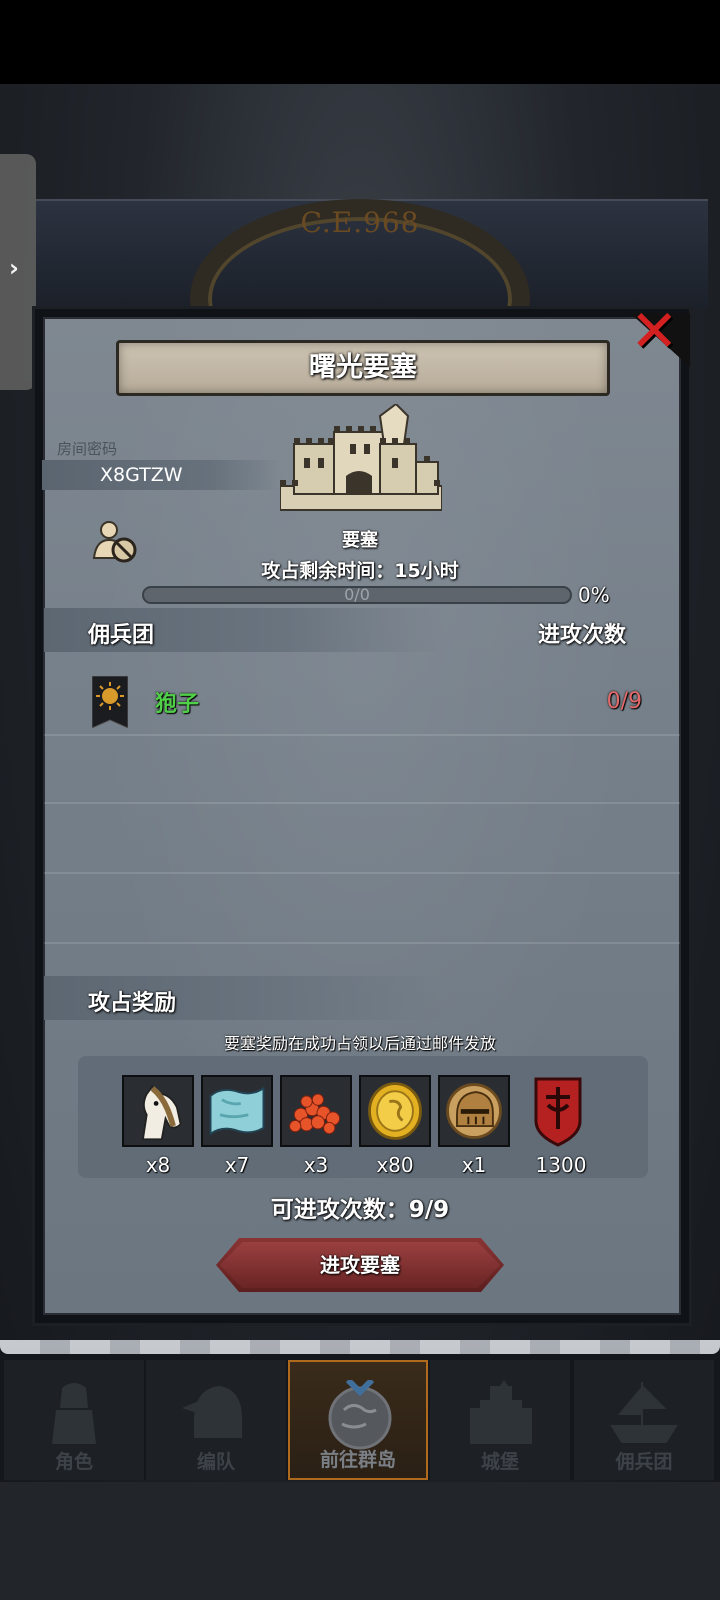 Image resolution: width=720 pixels, height=1600 pixels. What do you see at coordinates (395, 1165) in the screenshot?
I see `reward-qty: x80` at bounding box center [395, 1165].